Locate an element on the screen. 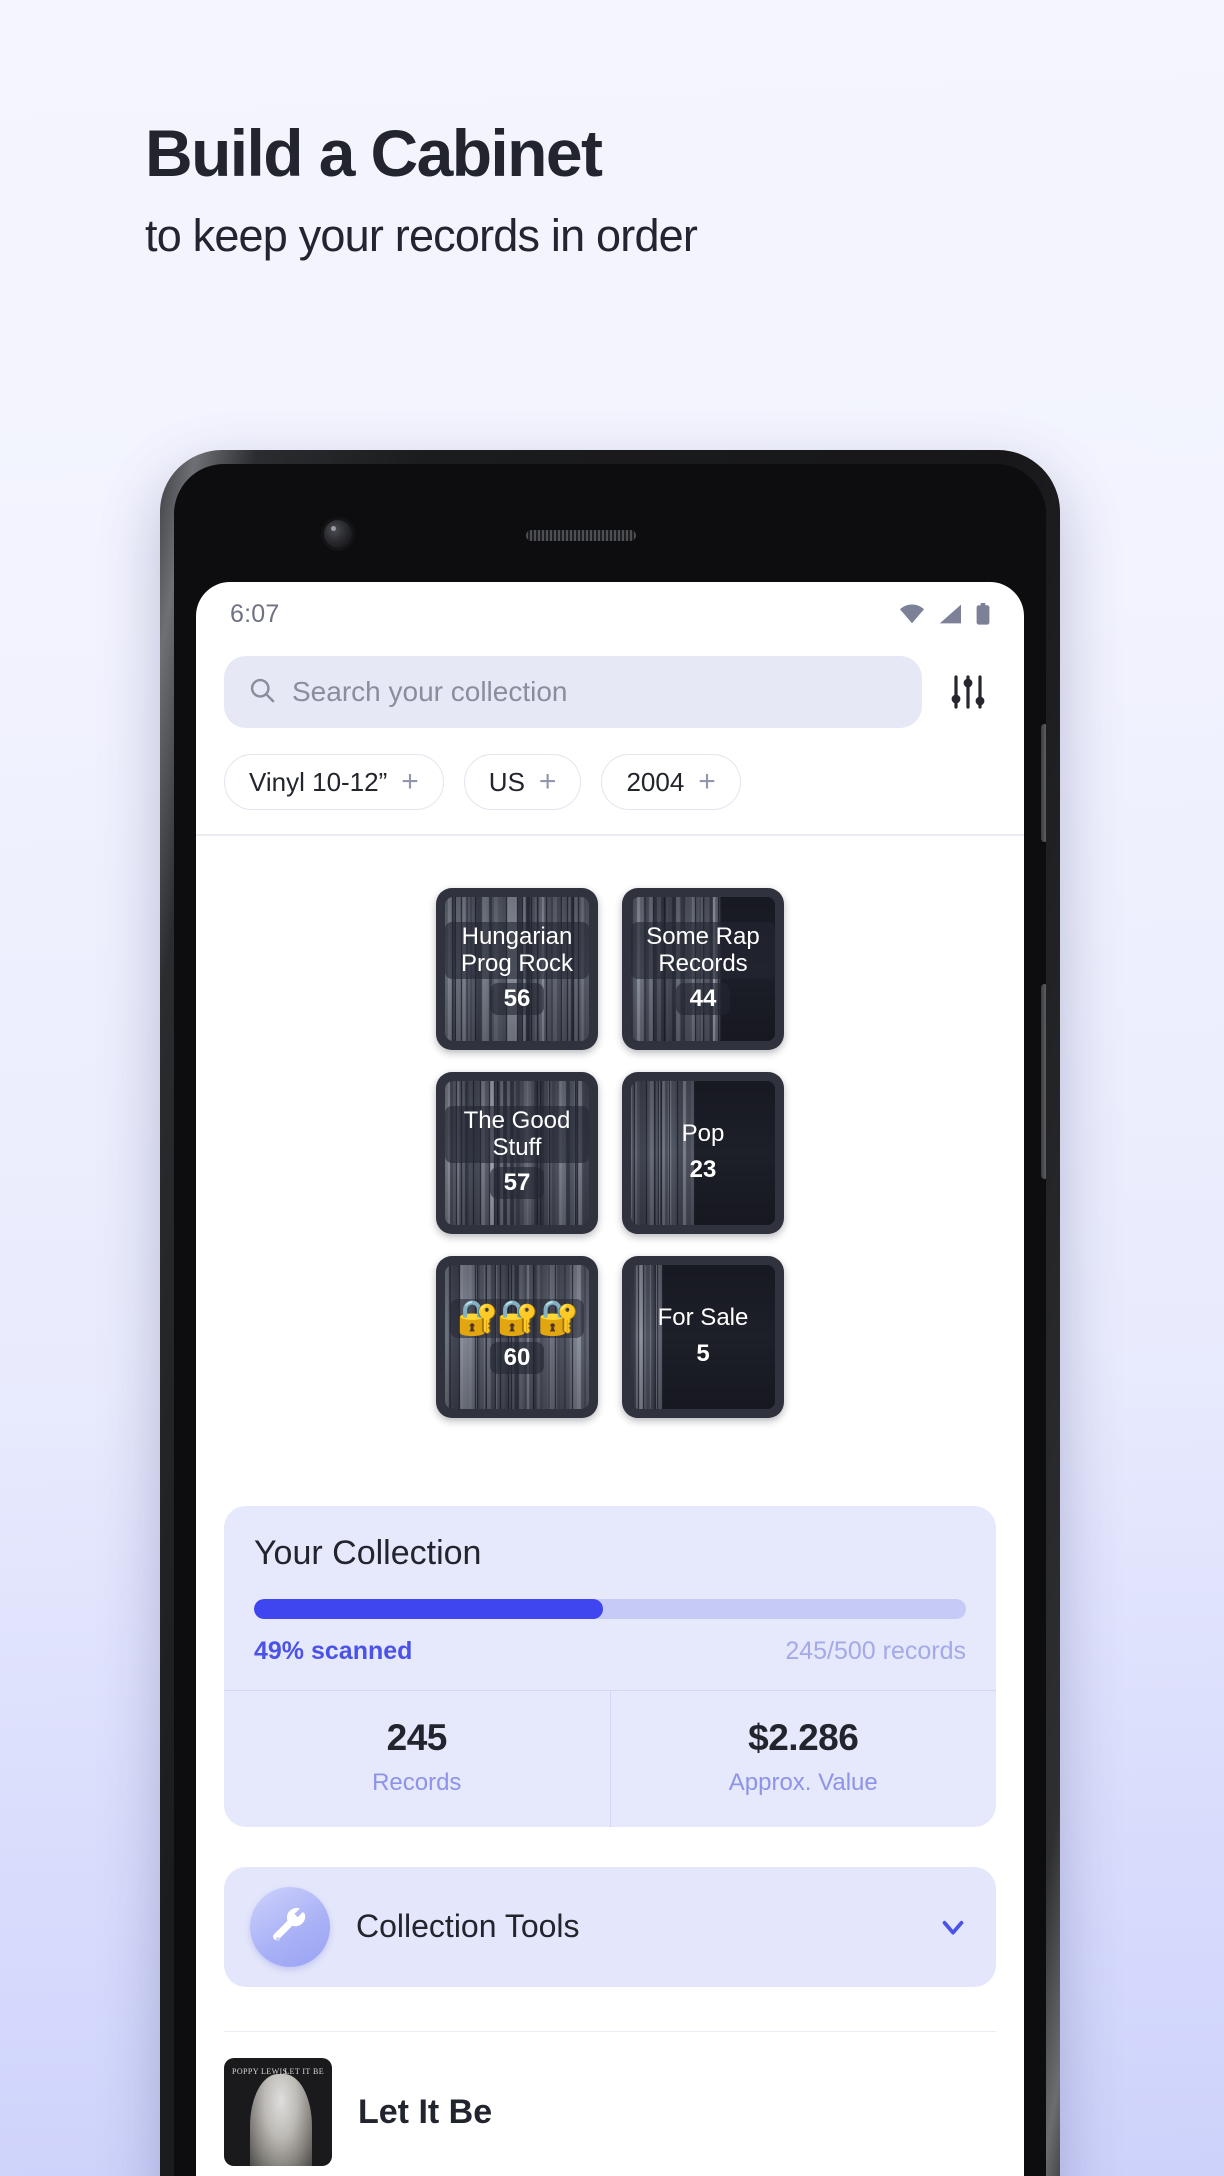 The height and width of the screenshot is (2176, 1224). power-button is located at coordinates (1043, 1081).